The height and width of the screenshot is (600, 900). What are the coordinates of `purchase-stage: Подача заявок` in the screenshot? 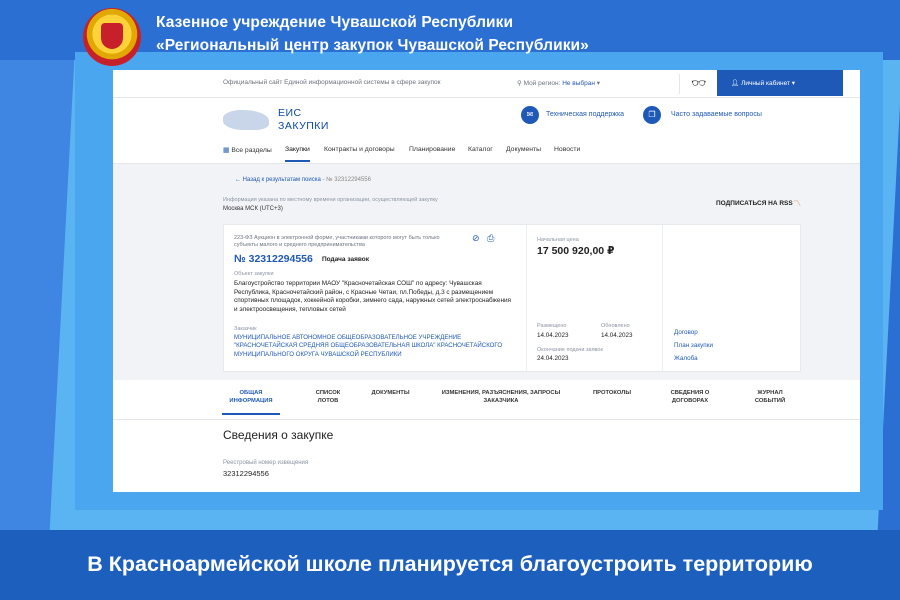 It's located at (346, 259).